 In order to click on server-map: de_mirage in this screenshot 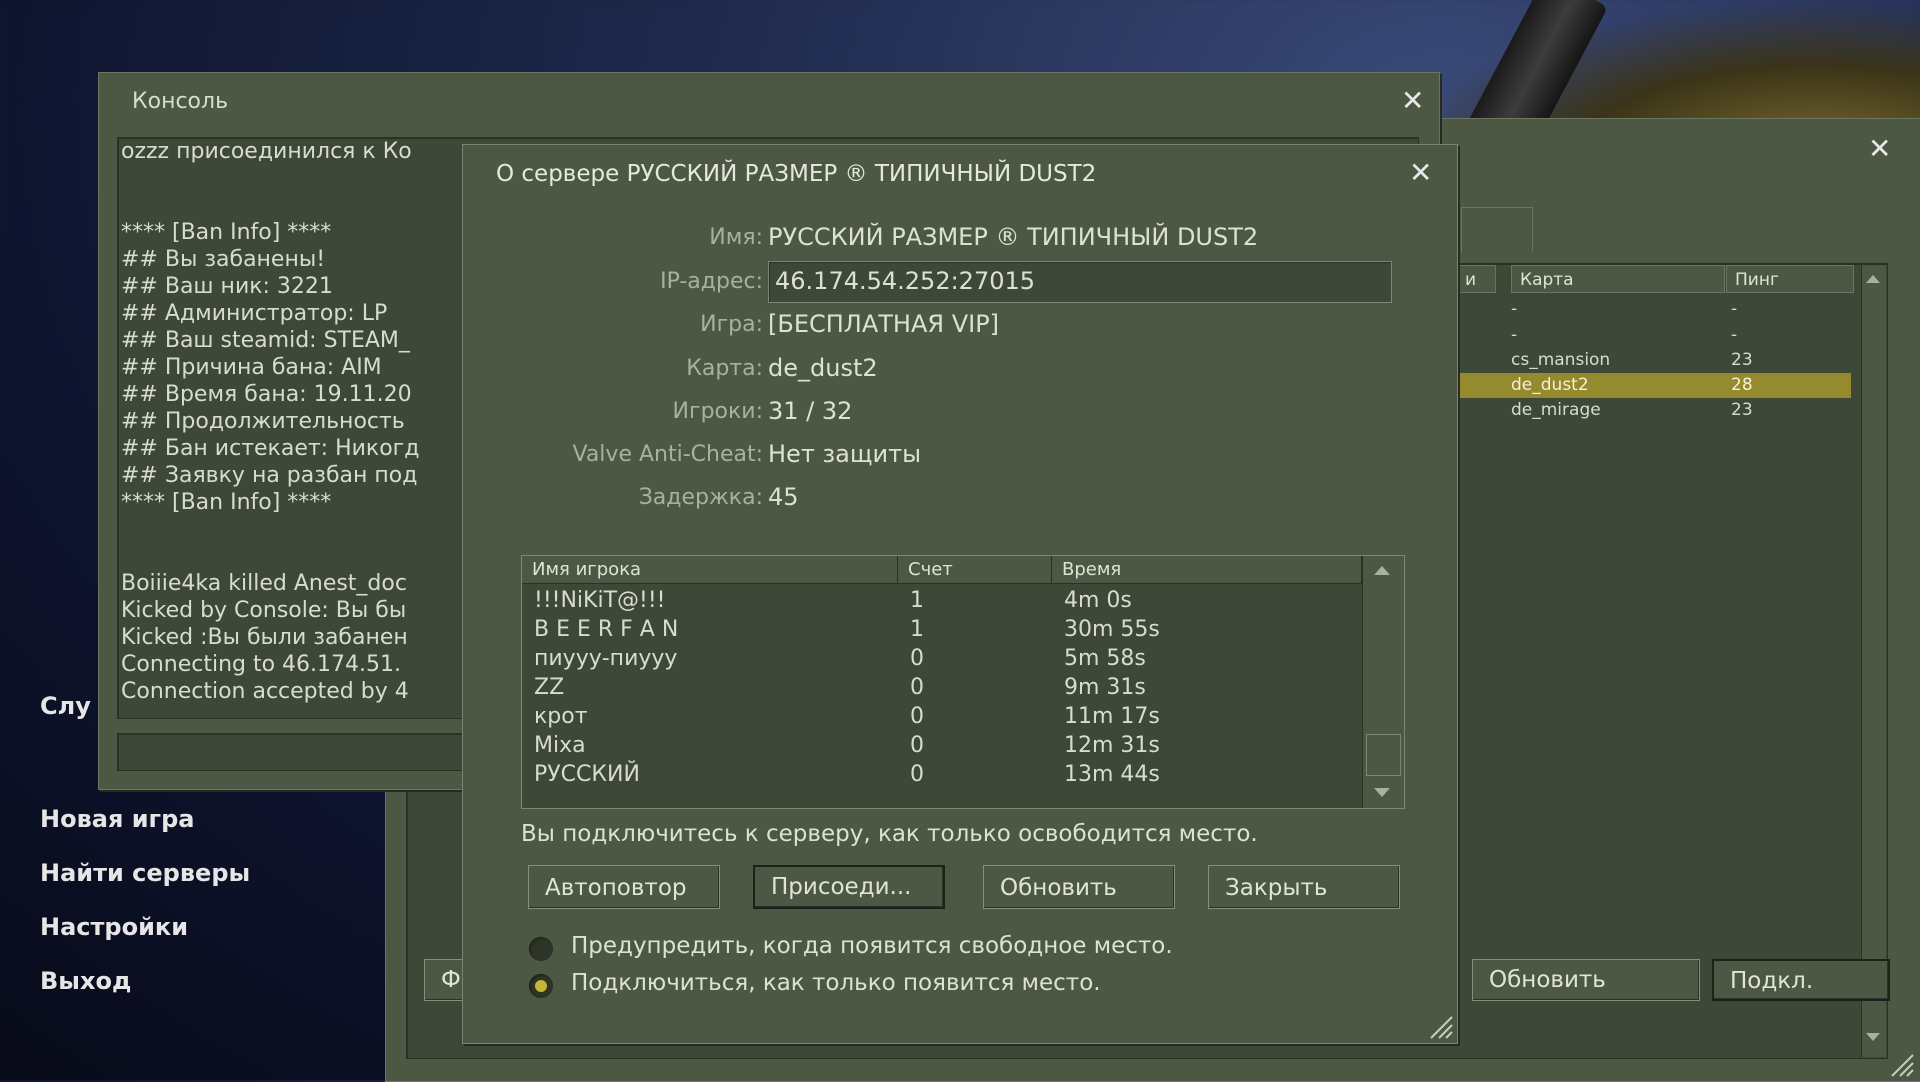, I will do `click(1556, 410)`.